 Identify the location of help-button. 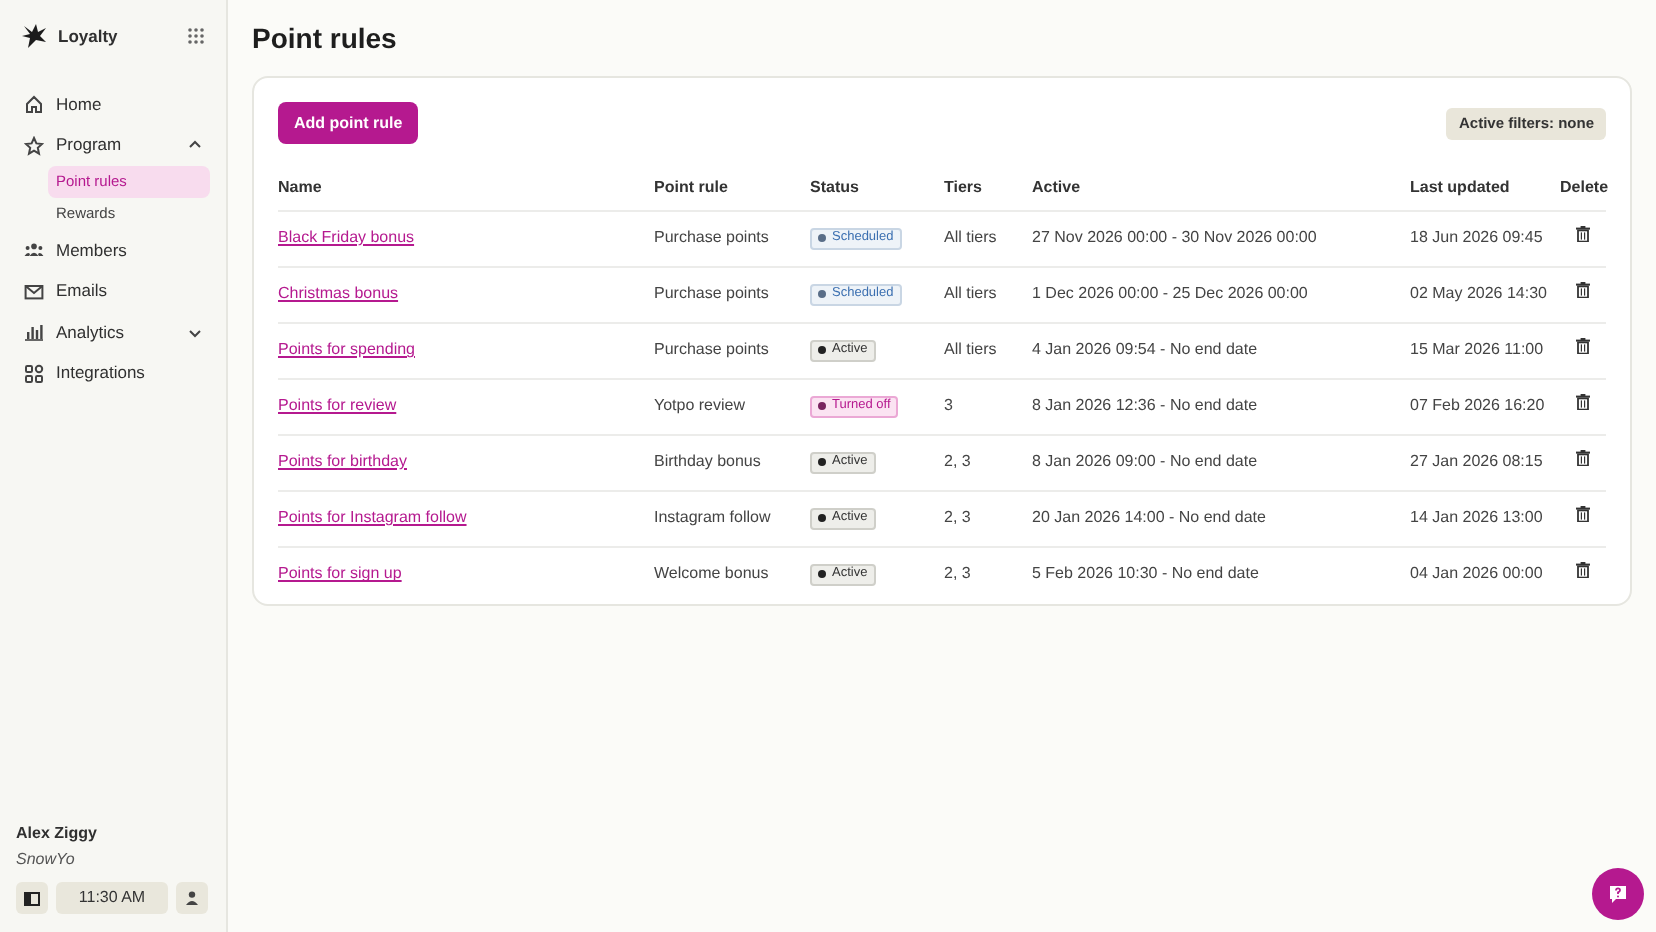
(1618, 894).